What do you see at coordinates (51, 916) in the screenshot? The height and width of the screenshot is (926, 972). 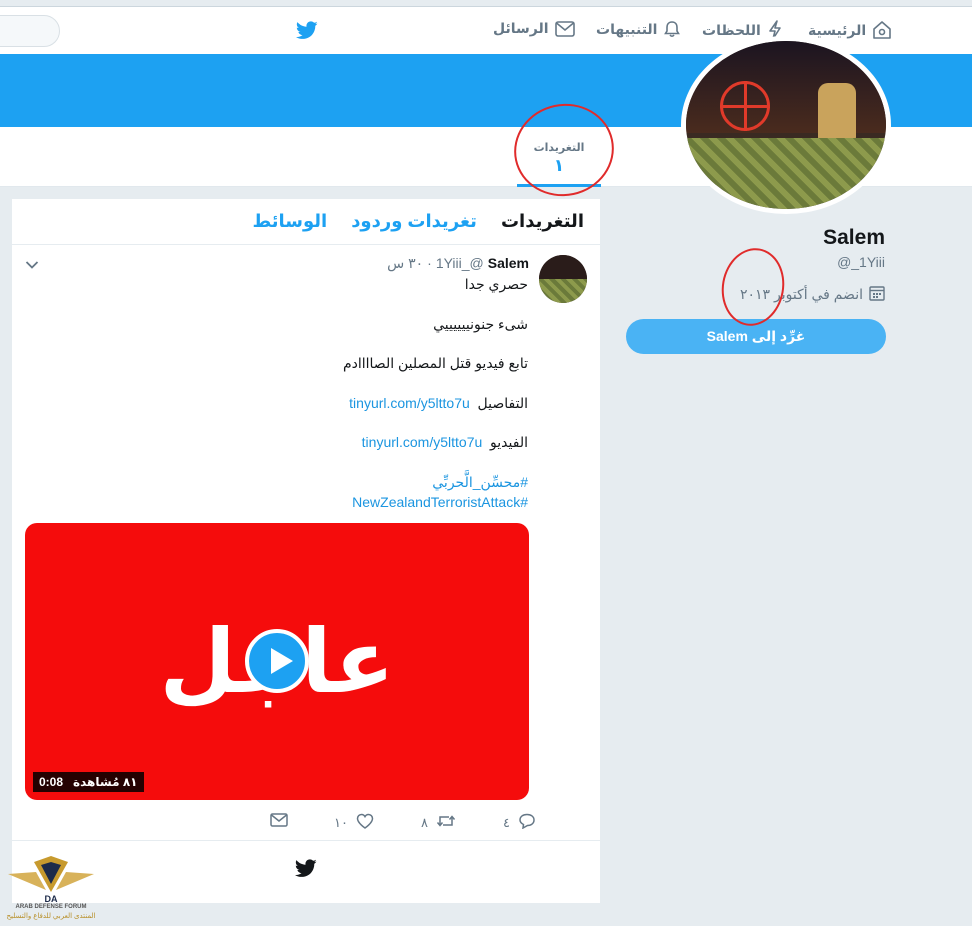 I see `watermark-text: المنتدى العربي للدفاع والتسليح` at bounding box center [51, 916].